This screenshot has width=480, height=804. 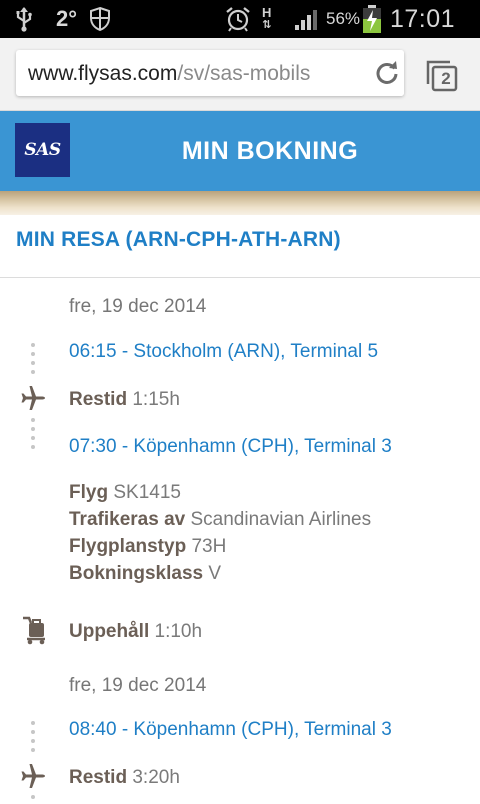 What do you see at coordinates (446, 78) in the screenshot?
I see `tab-count: 2` at bounding box center [446, 78].